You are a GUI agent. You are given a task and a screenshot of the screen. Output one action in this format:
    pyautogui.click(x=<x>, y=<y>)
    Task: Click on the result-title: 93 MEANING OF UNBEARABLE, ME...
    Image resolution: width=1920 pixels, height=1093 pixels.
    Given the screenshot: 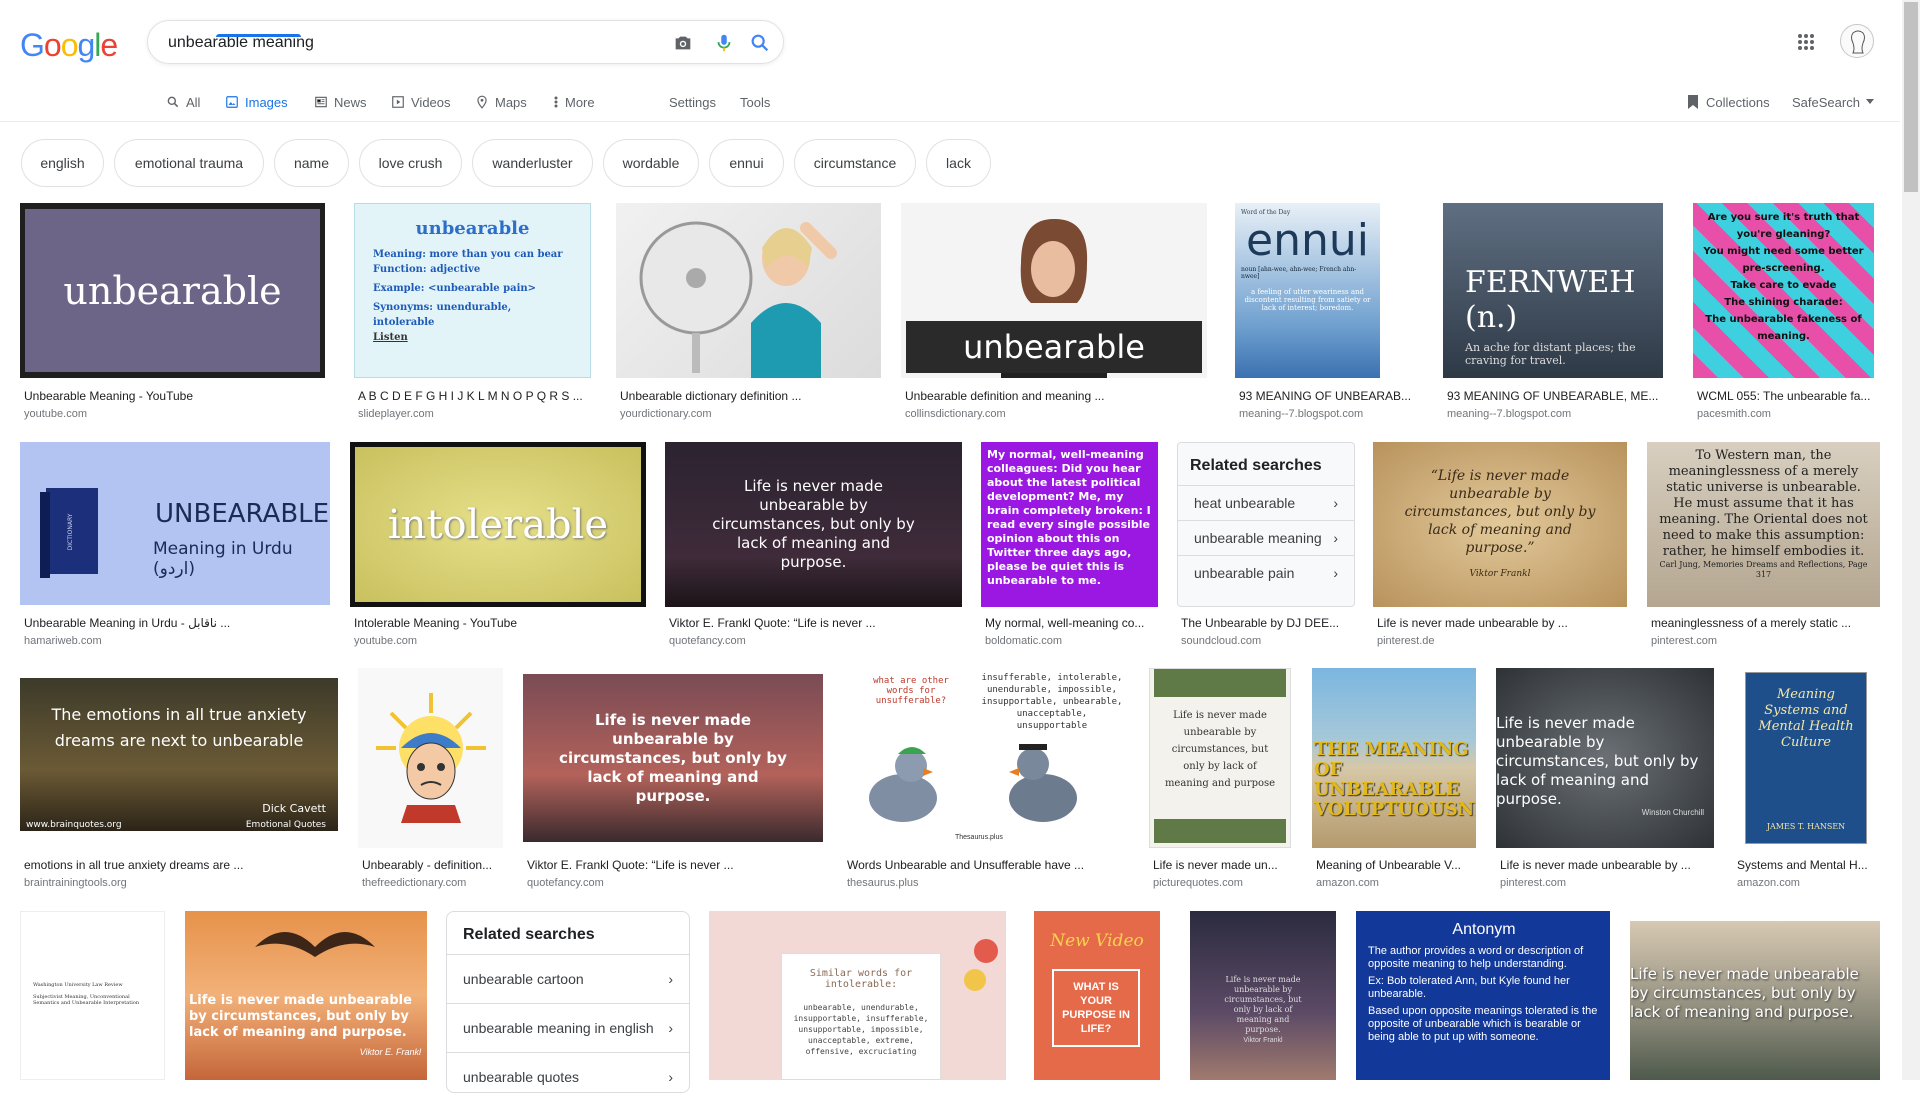 What is the action you would take?
    pyautogui.click(x=1557, y=396)
    